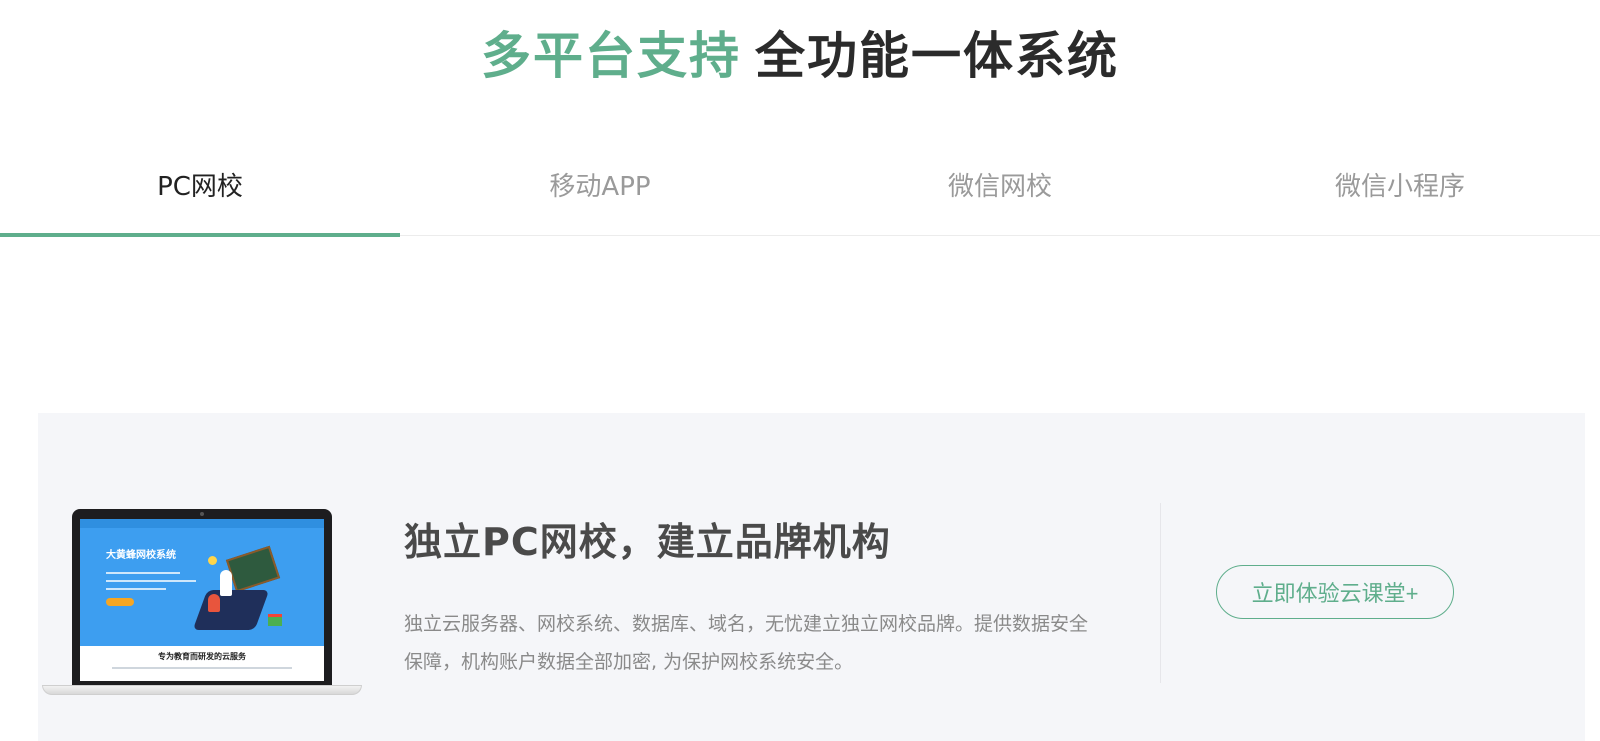  I want to click on tab-label: PC网校, so click(200, 187).